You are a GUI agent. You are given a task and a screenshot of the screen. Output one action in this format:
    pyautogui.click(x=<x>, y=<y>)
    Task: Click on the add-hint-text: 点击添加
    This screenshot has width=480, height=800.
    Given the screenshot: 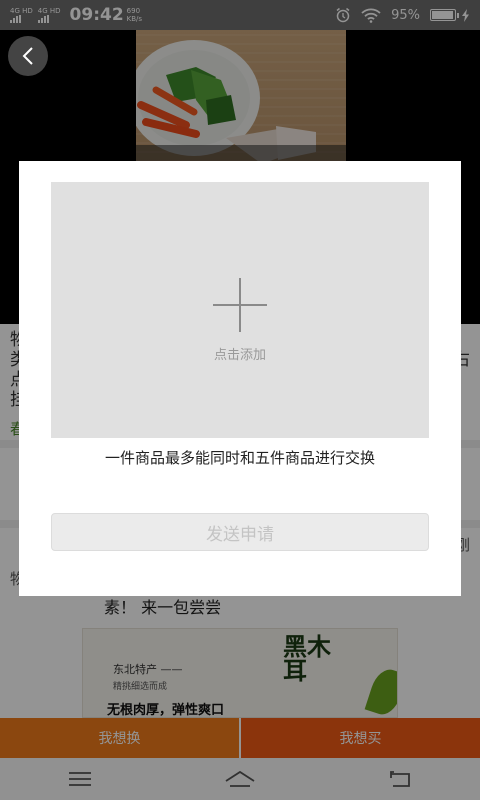 What is the action you would take?
    pyautogui.click(x=239, y=355)
    